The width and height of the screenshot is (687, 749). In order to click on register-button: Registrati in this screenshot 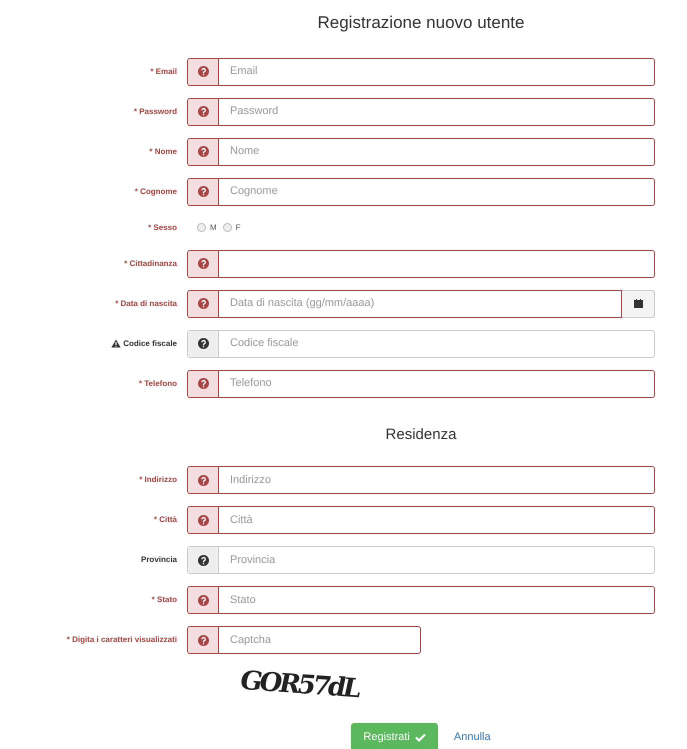, I will do `click(394, 736)`.